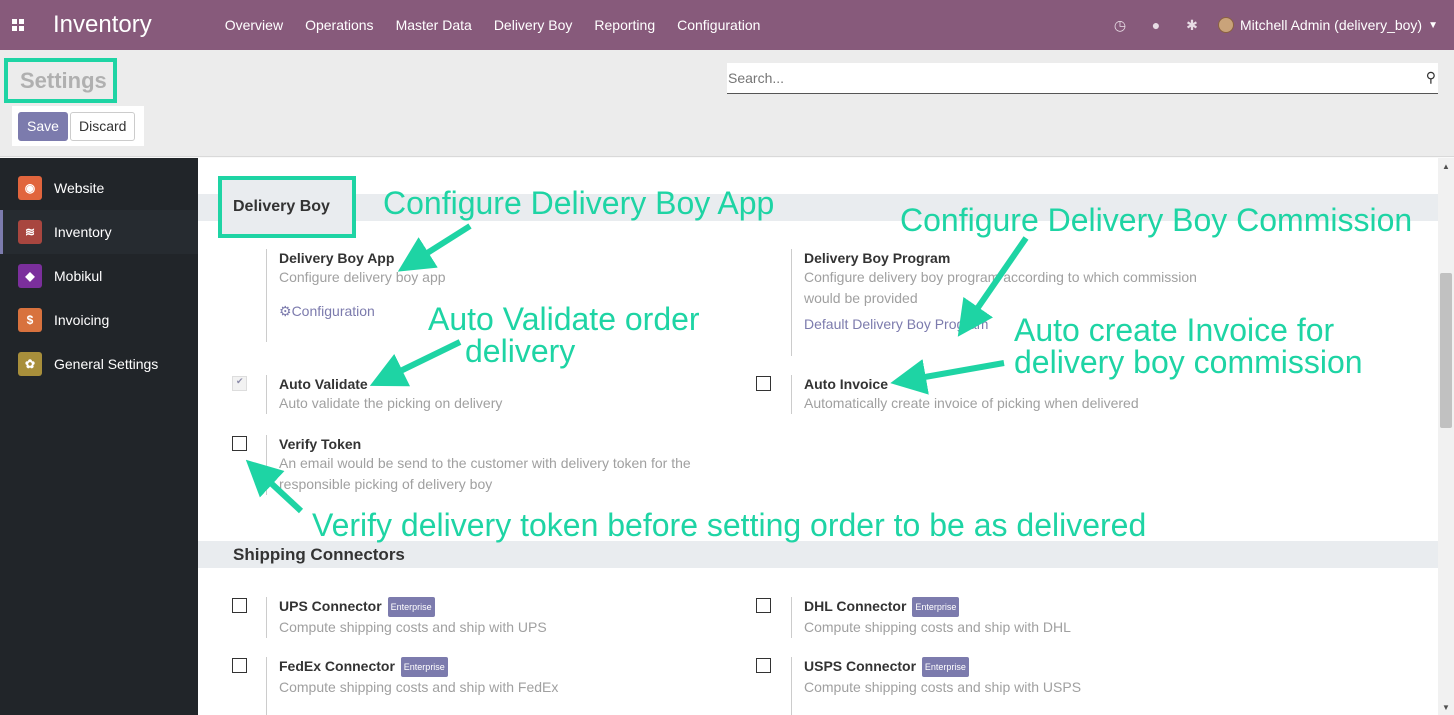 The height and width of the screenshot is (715, 1454). I want to click on setting-description: Configure delivery boy app, so click(362, 277).